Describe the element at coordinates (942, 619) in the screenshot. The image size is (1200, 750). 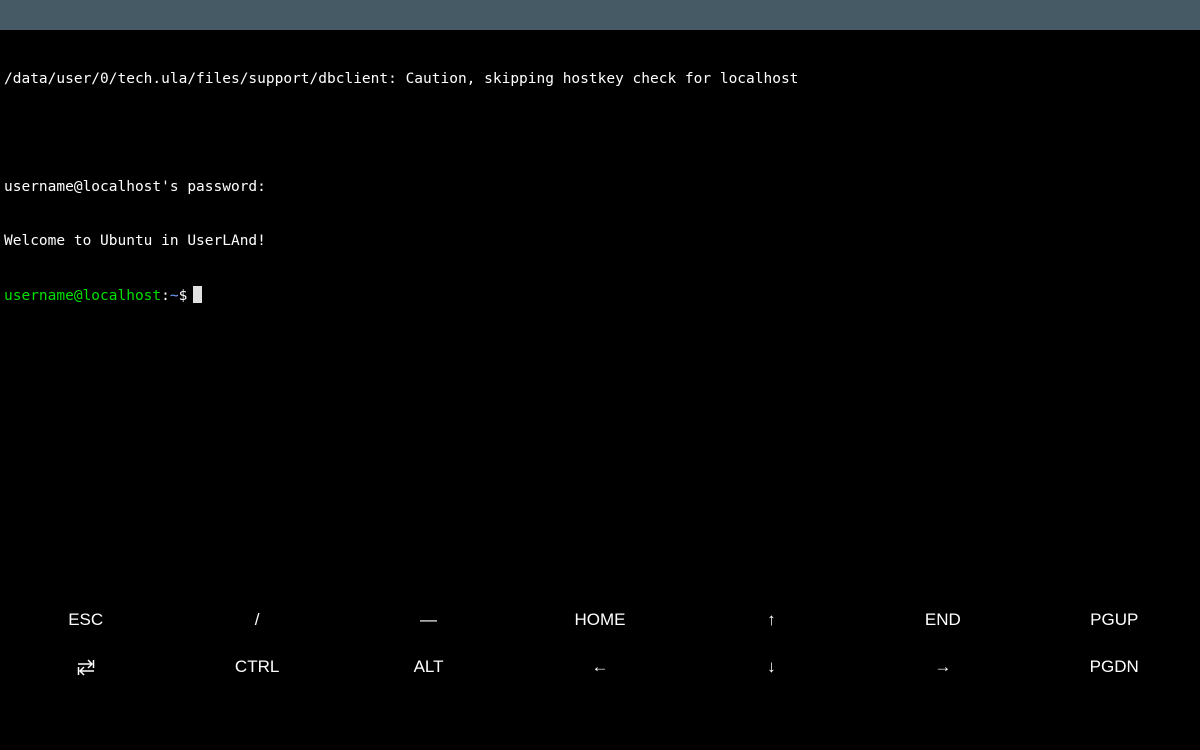
I see `end-key: END` at that location.